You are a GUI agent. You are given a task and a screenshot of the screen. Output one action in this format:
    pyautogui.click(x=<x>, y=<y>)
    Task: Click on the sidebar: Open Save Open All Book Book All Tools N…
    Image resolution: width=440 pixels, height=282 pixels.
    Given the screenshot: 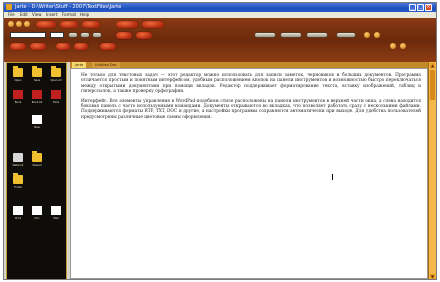 What is the action you would take?
    pyautogui.click(x=36, y=170)
    